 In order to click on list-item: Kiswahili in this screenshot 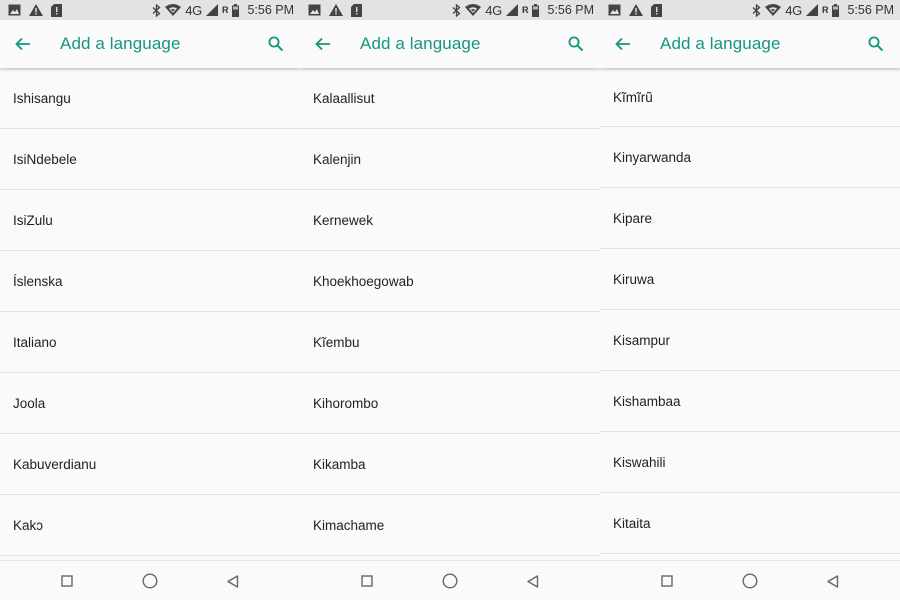, I will do `click(750, 462)`.